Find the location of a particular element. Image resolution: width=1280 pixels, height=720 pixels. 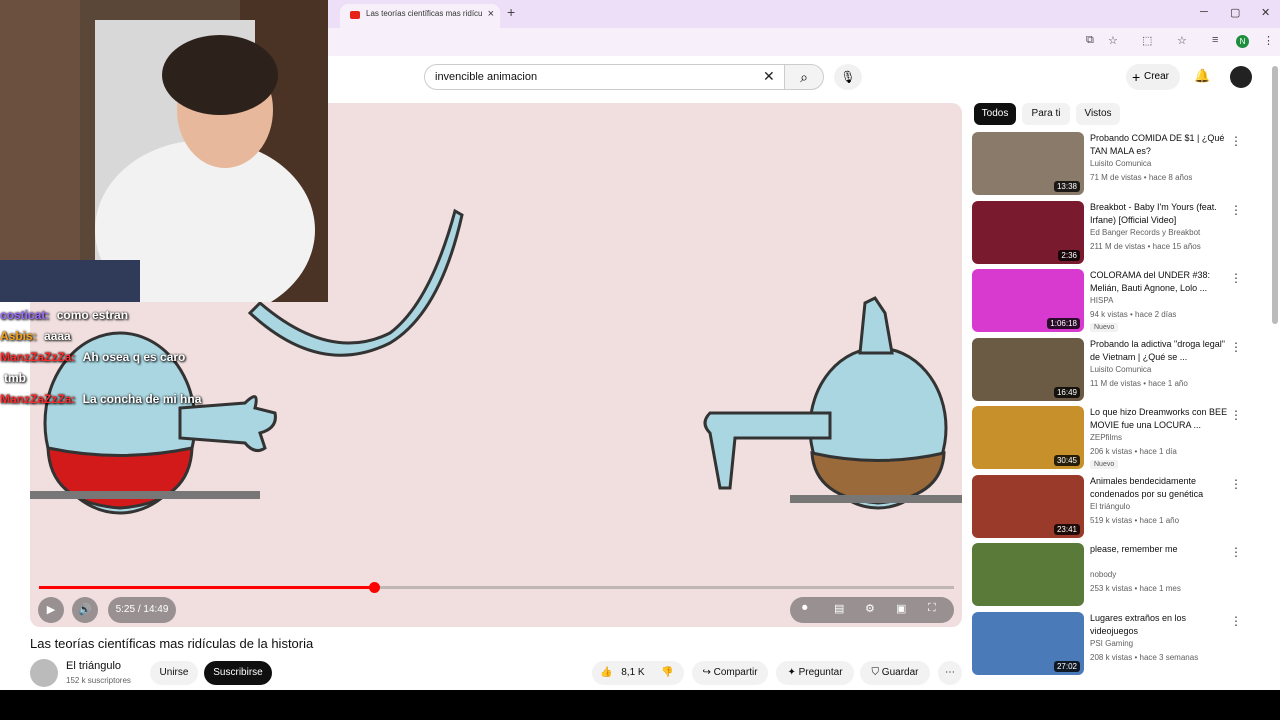

create-button: + Crear is located at coordinates (1153, 77).